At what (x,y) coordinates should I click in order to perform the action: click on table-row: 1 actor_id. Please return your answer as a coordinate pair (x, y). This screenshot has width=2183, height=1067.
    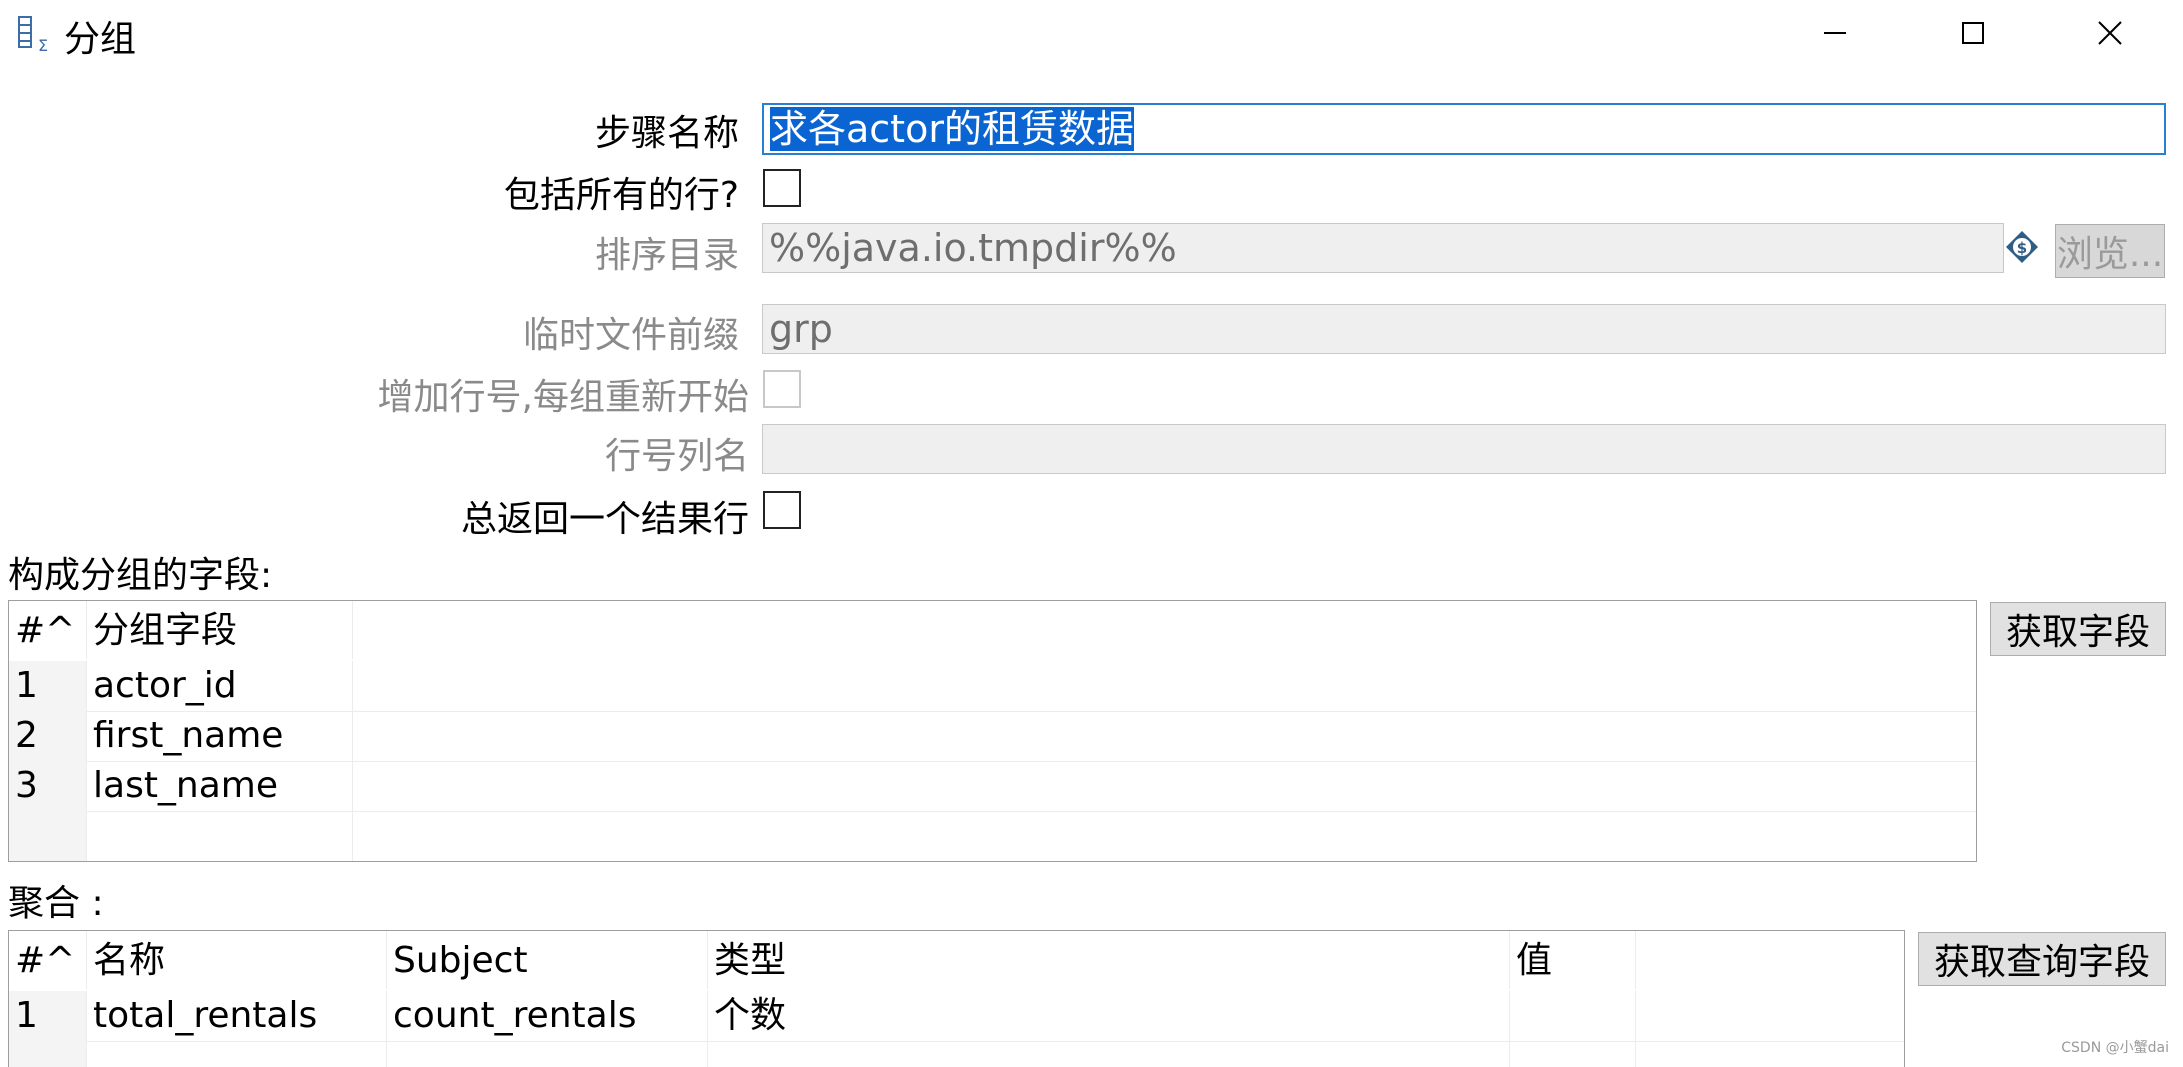
    Looking at the image, I should click on (992, 686).